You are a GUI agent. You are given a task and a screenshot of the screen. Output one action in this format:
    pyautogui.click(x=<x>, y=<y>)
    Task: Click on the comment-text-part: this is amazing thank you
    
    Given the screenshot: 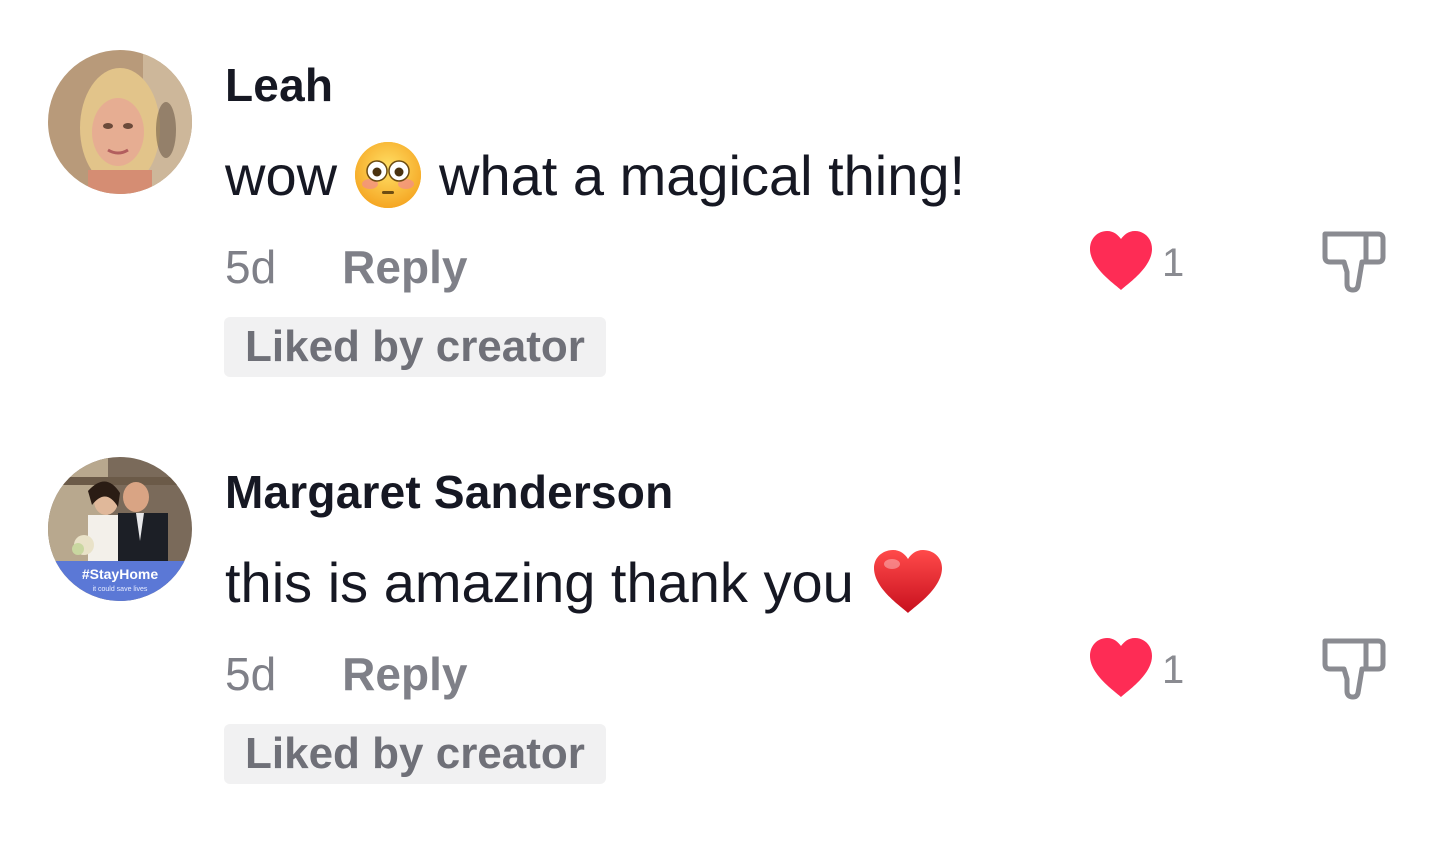 What is the action you would take?
    pyautogui.click(x=539, y=582)
    